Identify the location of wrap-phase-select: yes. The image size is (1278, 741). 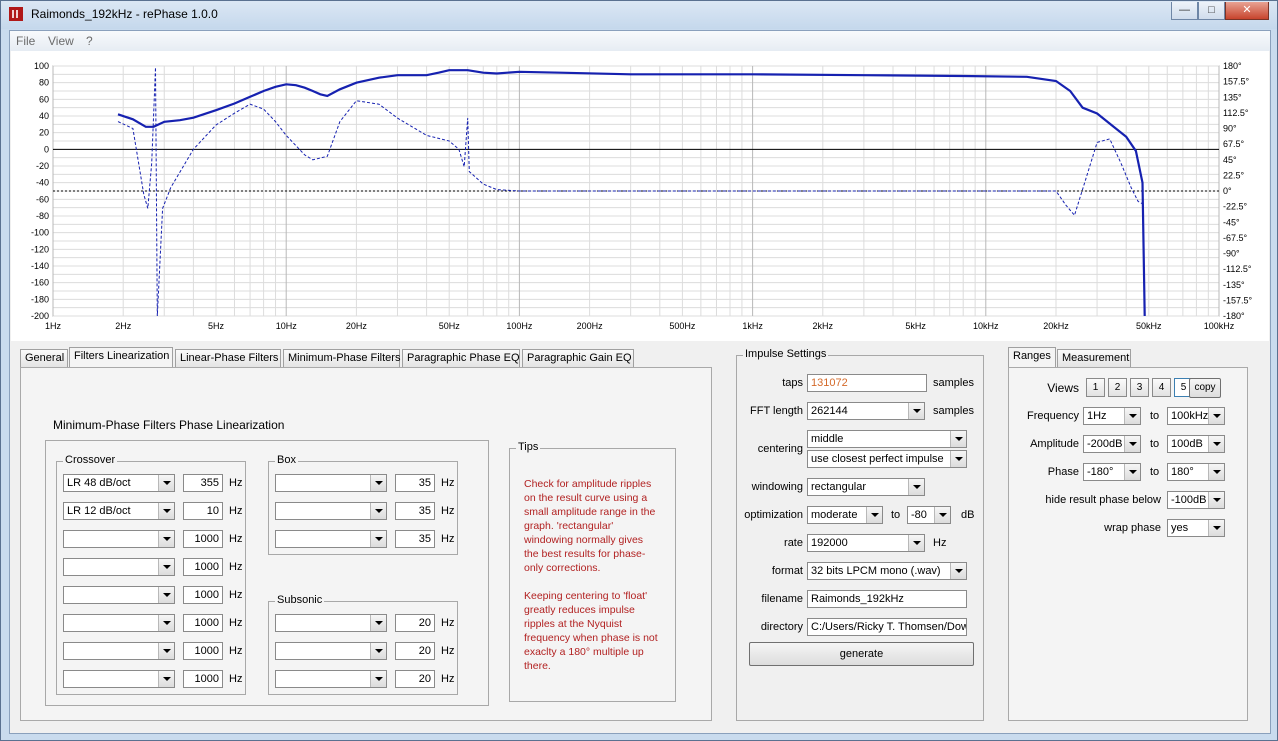
(1196, 528).